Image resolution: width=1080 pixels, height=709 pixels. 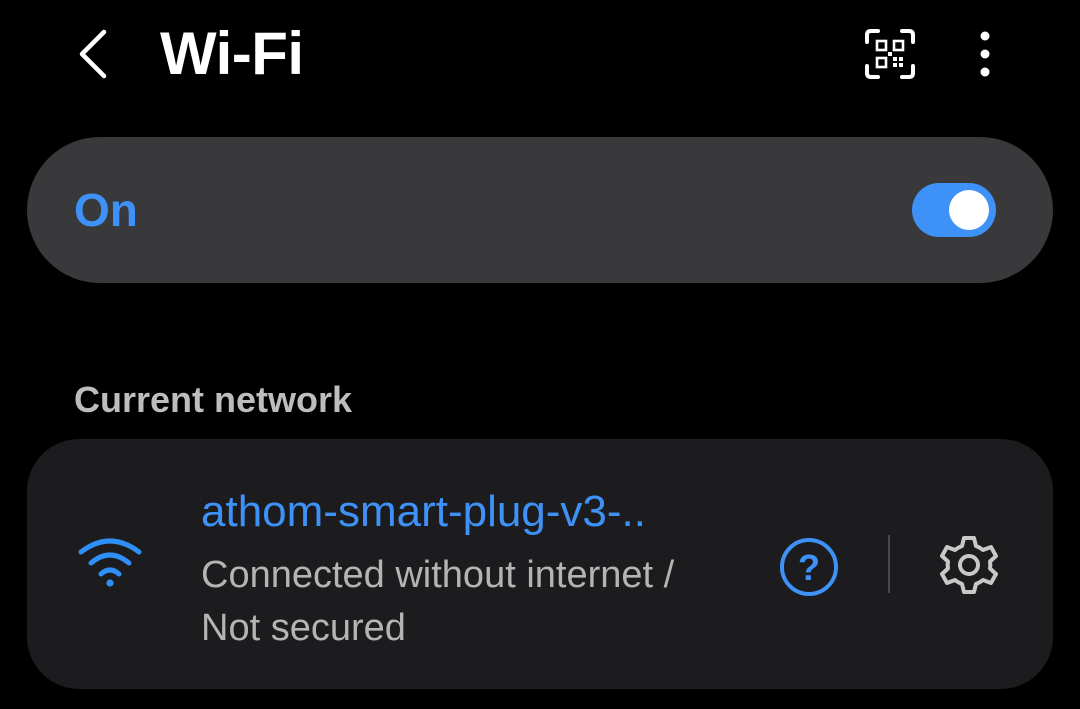 I want to click on more-vertical-icon, so click(x=985, y=54).